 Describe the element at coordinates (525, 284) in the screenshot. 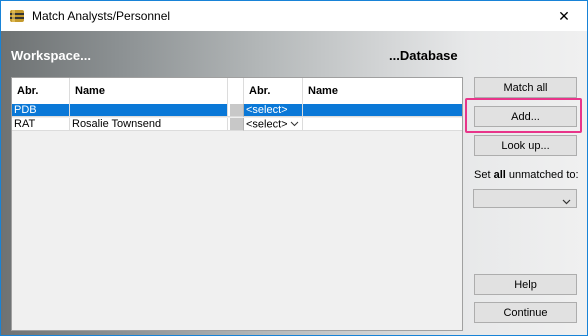

I see `help-button: Help` at that location.